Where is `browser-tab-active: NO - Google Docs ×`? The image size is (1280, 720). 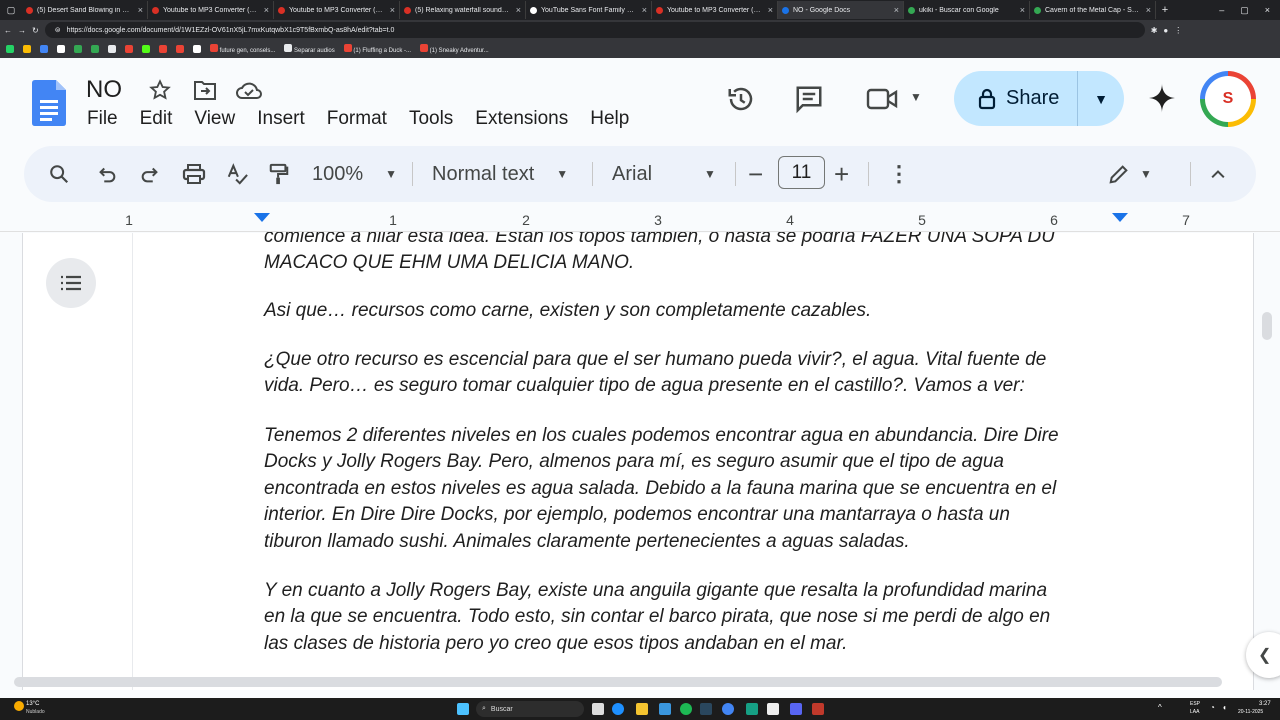
browser-tab-active: NO - Google Docs × is located at coordinates (841, 10).